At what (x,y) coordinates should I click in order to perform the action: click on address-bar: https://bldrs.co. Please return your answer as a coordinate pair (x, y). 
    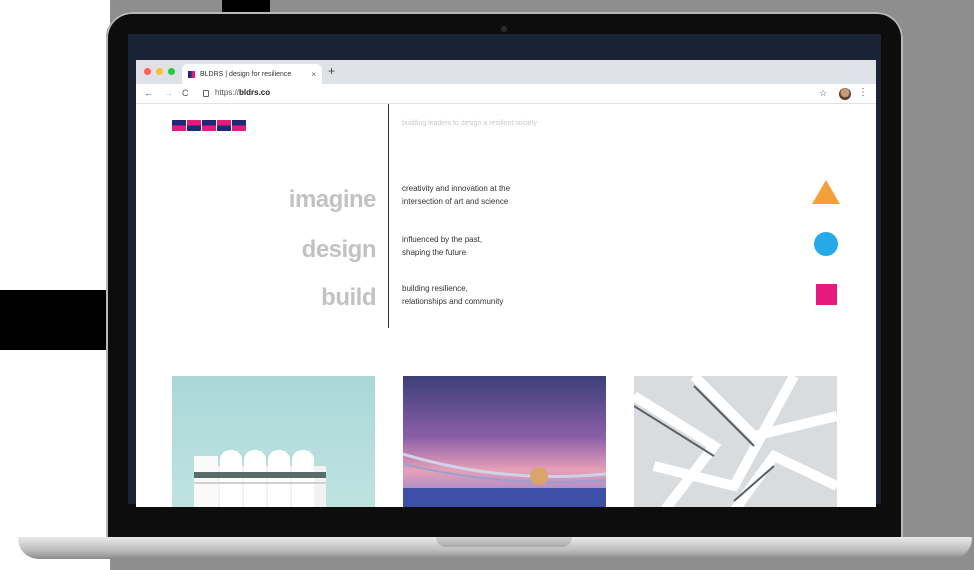
    Looking at the image, I should click on (242, 92).